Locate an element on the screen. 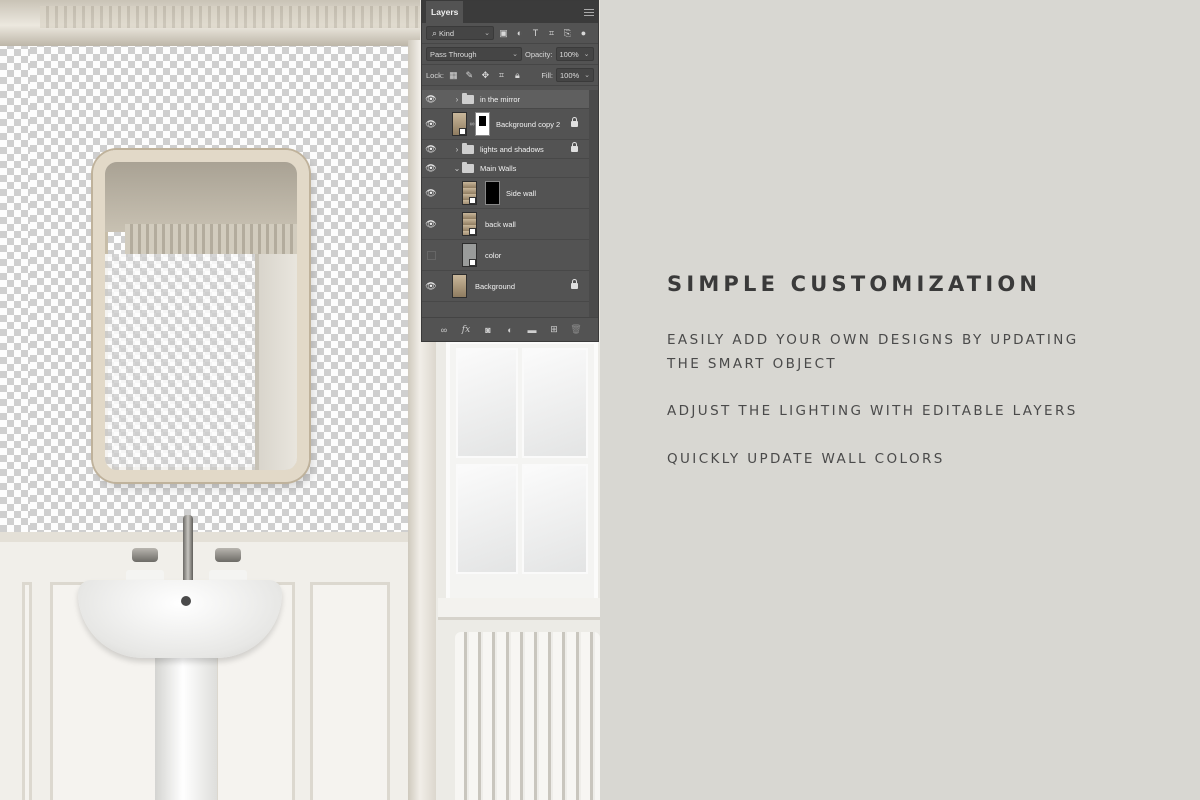  layer-row-side-wall: 👁︎ Side wall is located at coordinates (506, 193).